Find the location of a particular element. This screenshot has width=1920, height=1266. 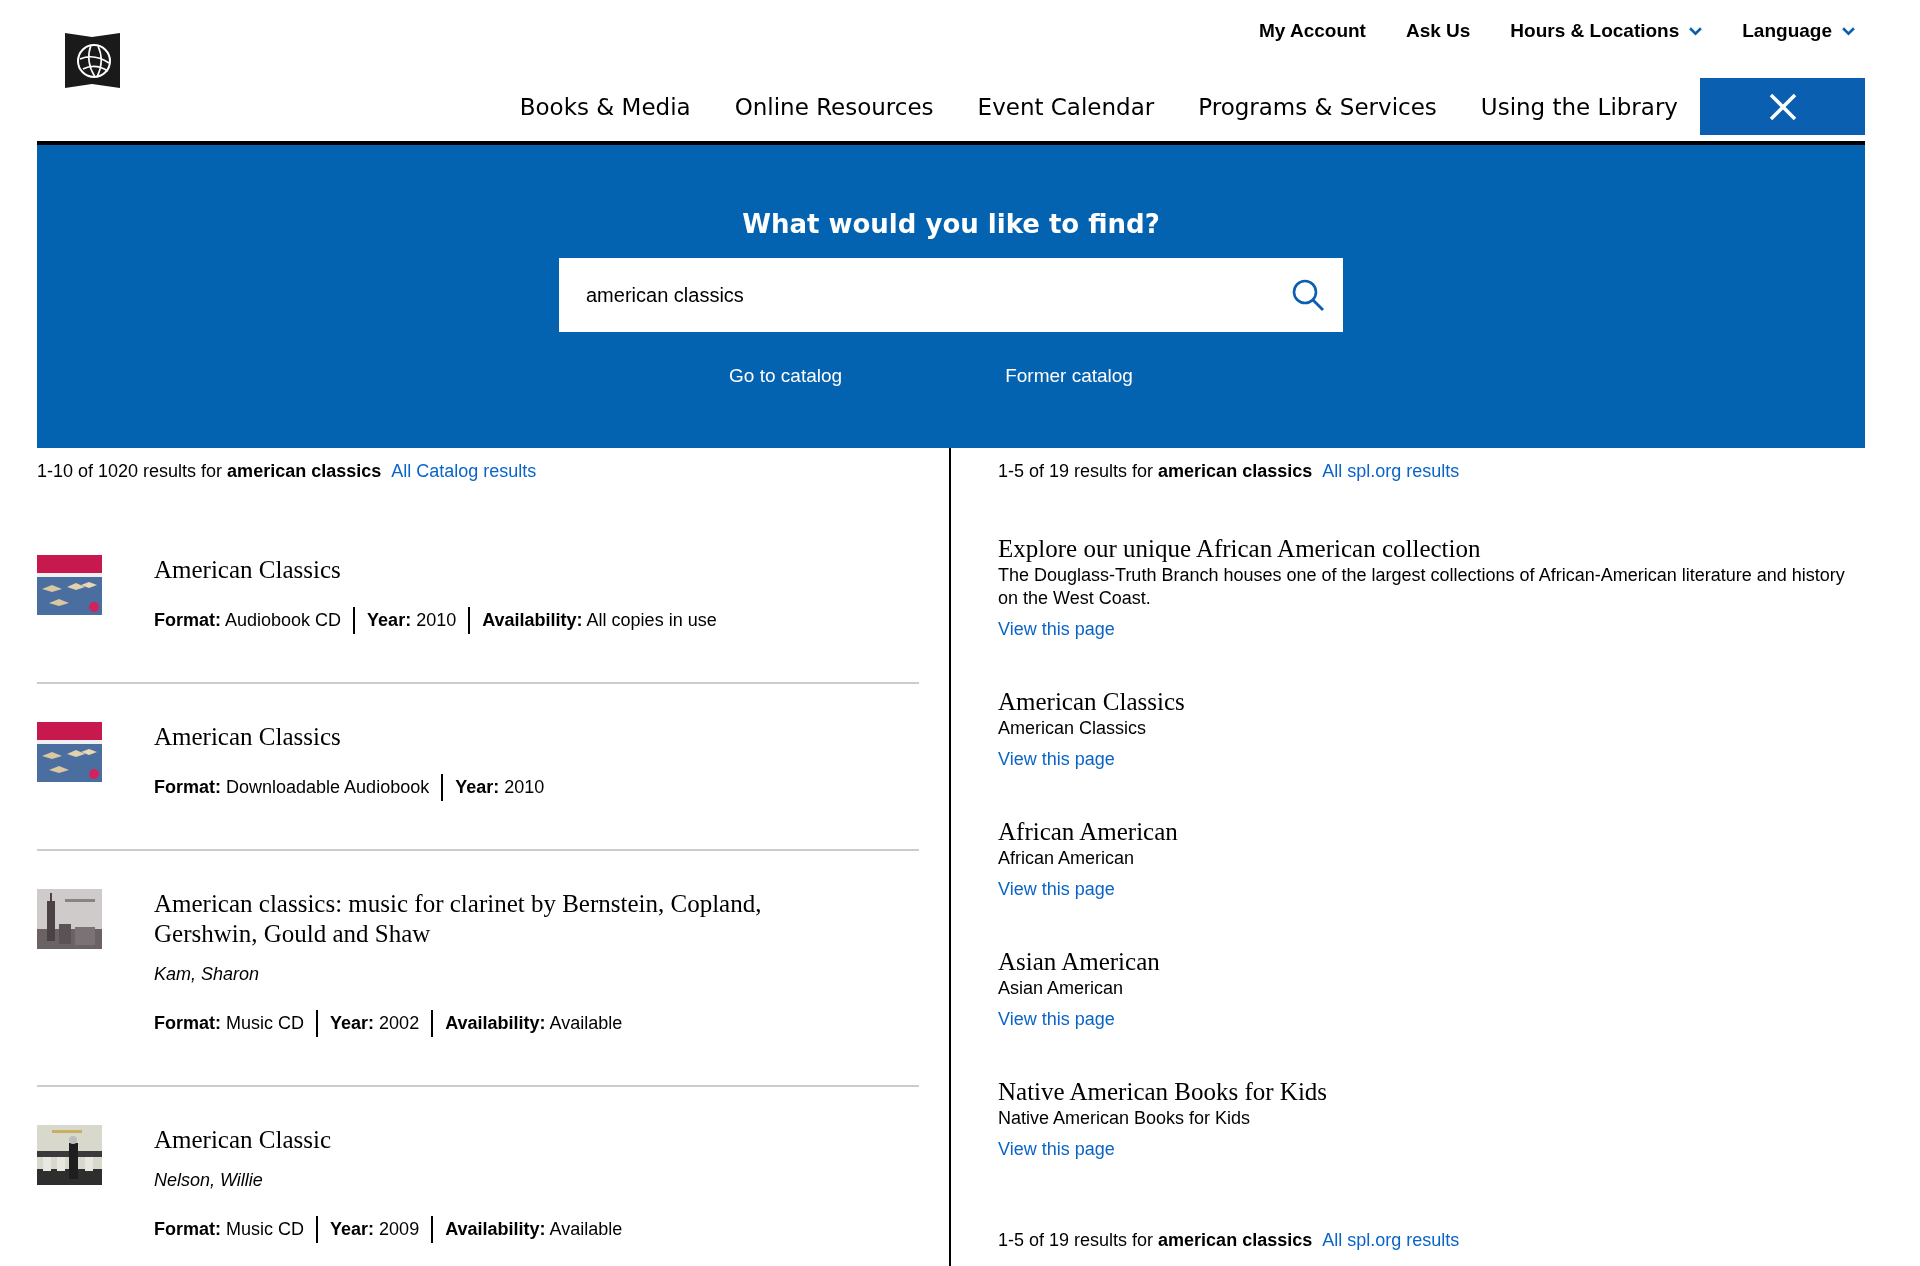

page-title: American Classics is located at coordinates (1431, 702).